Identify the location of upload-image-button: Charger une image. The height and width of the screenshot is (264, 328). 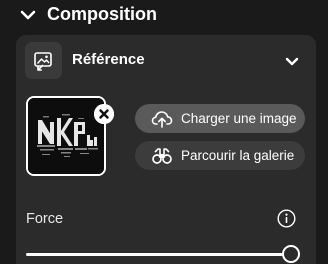
(220, 118).